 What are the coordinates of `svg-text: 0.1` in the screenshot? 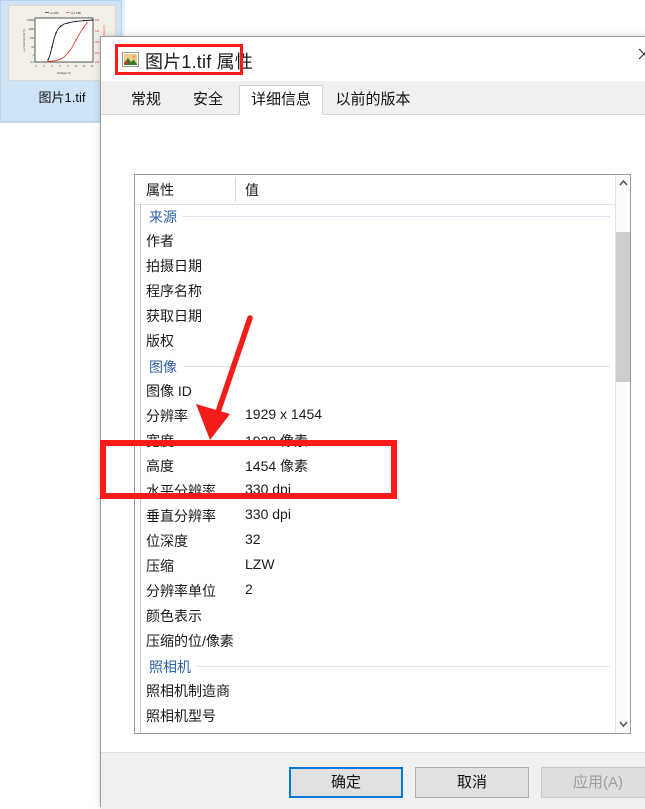 It's located at (33, 62).